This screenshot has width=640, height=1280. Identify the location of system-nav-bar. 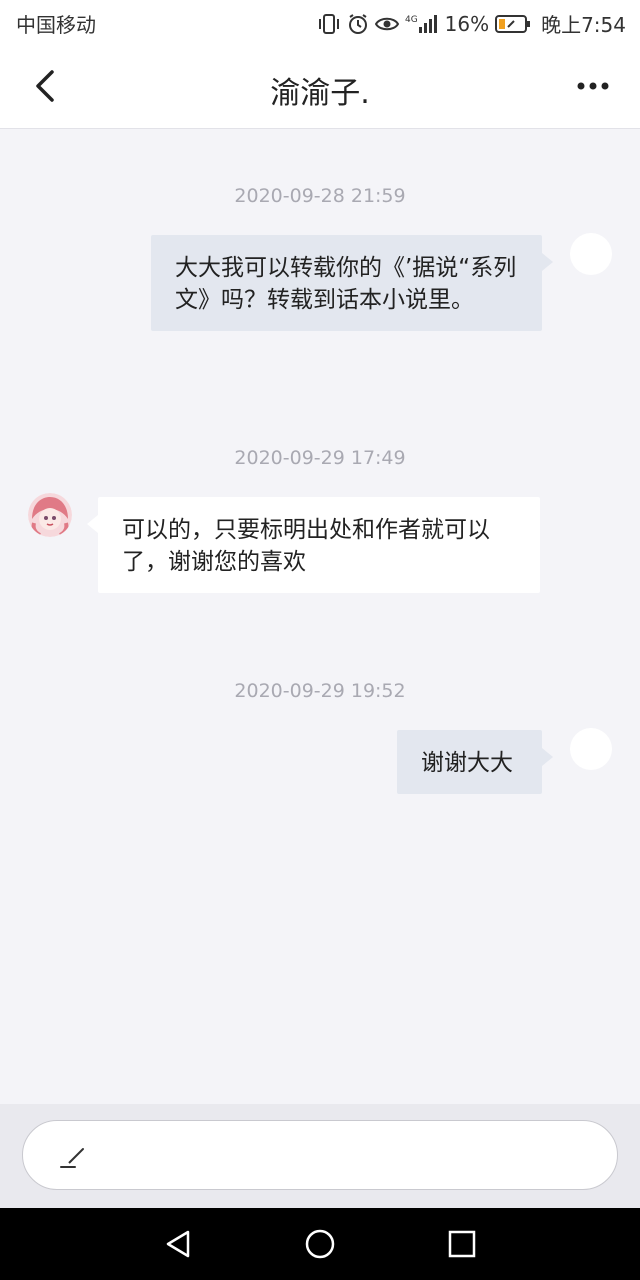
(320, 1244).